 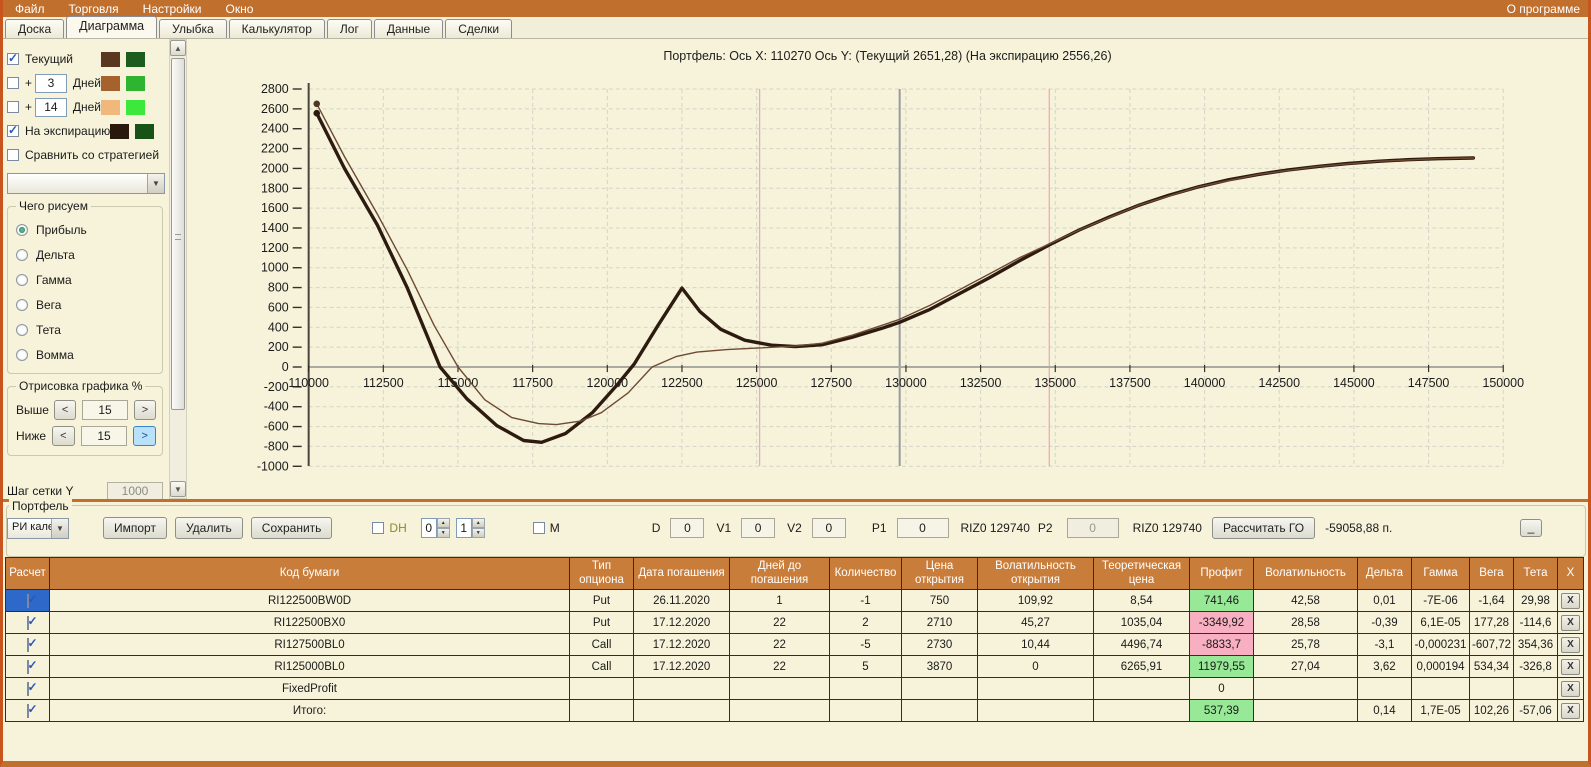 I want to click on menu-settings: Настройки, so click(x=172, y=9).